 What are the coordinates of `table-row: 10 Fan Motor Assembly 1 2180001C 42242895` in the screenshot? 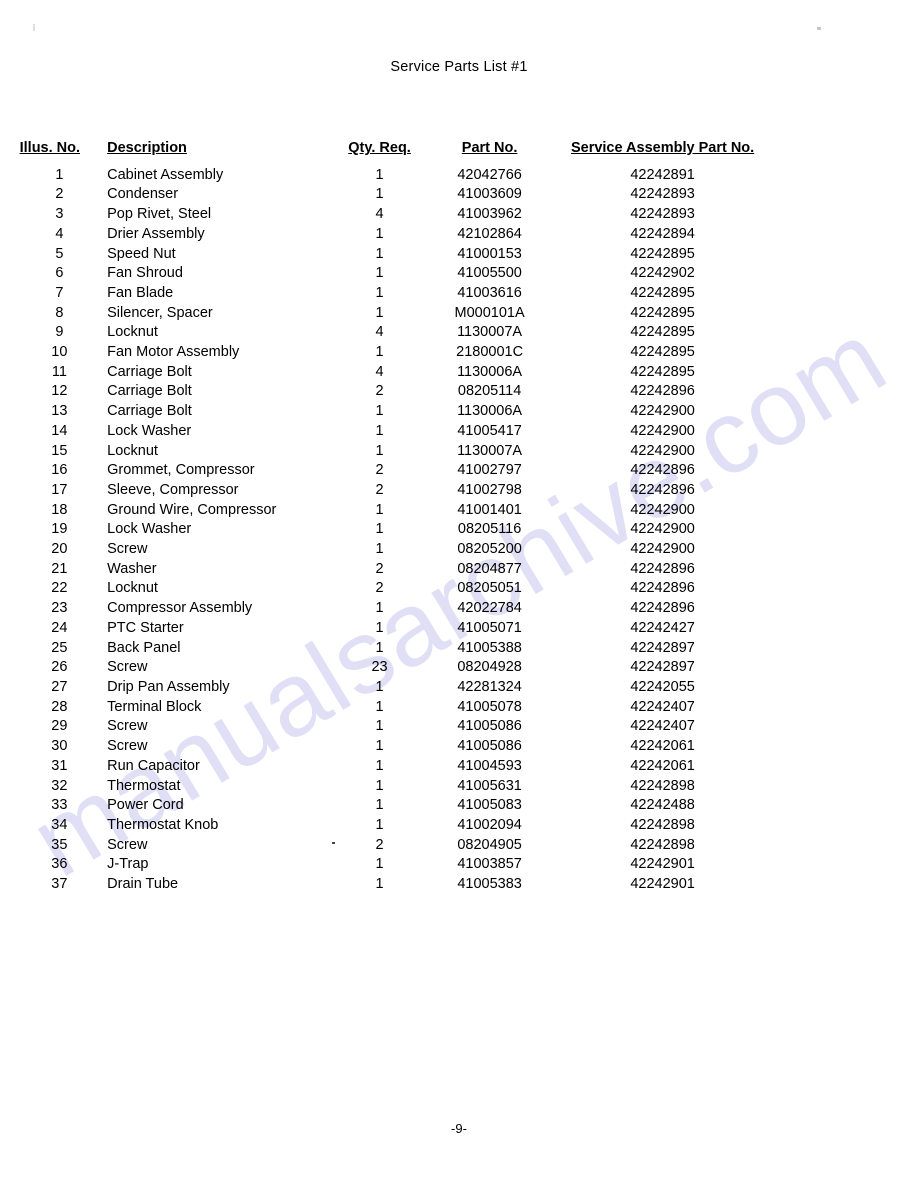 It's located at (459, 353).